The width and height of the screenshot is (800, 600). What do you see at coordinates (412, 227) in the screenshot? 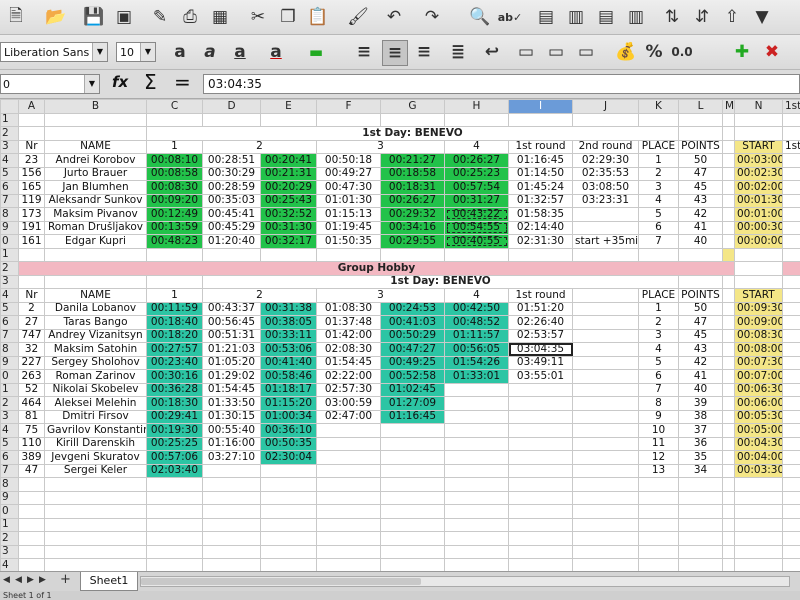
I see `cell-time: 00:34:16` at bounding box center [412, 227].